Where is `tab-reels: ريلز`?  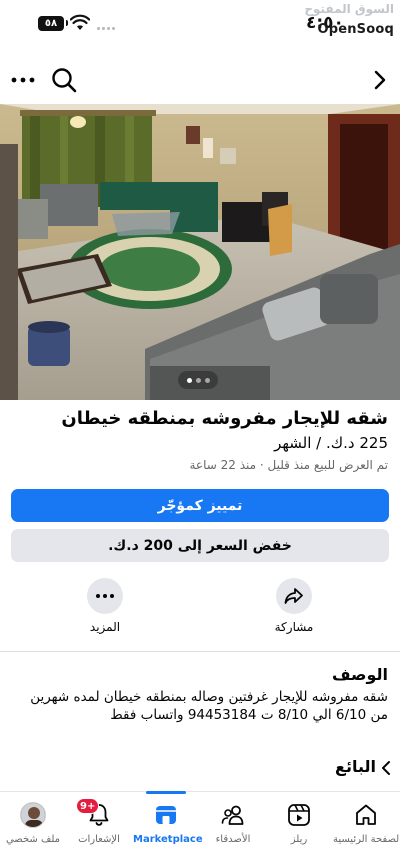
tab-reels: ريلز is located at coordinates (299, 823).